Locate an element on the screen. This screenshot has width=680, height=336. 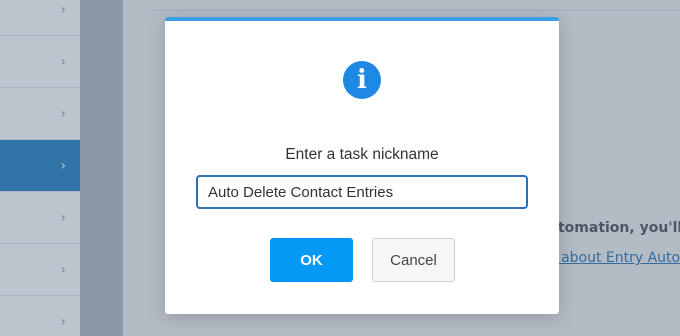
task-nickname-input is located at coordinates (362, 192).